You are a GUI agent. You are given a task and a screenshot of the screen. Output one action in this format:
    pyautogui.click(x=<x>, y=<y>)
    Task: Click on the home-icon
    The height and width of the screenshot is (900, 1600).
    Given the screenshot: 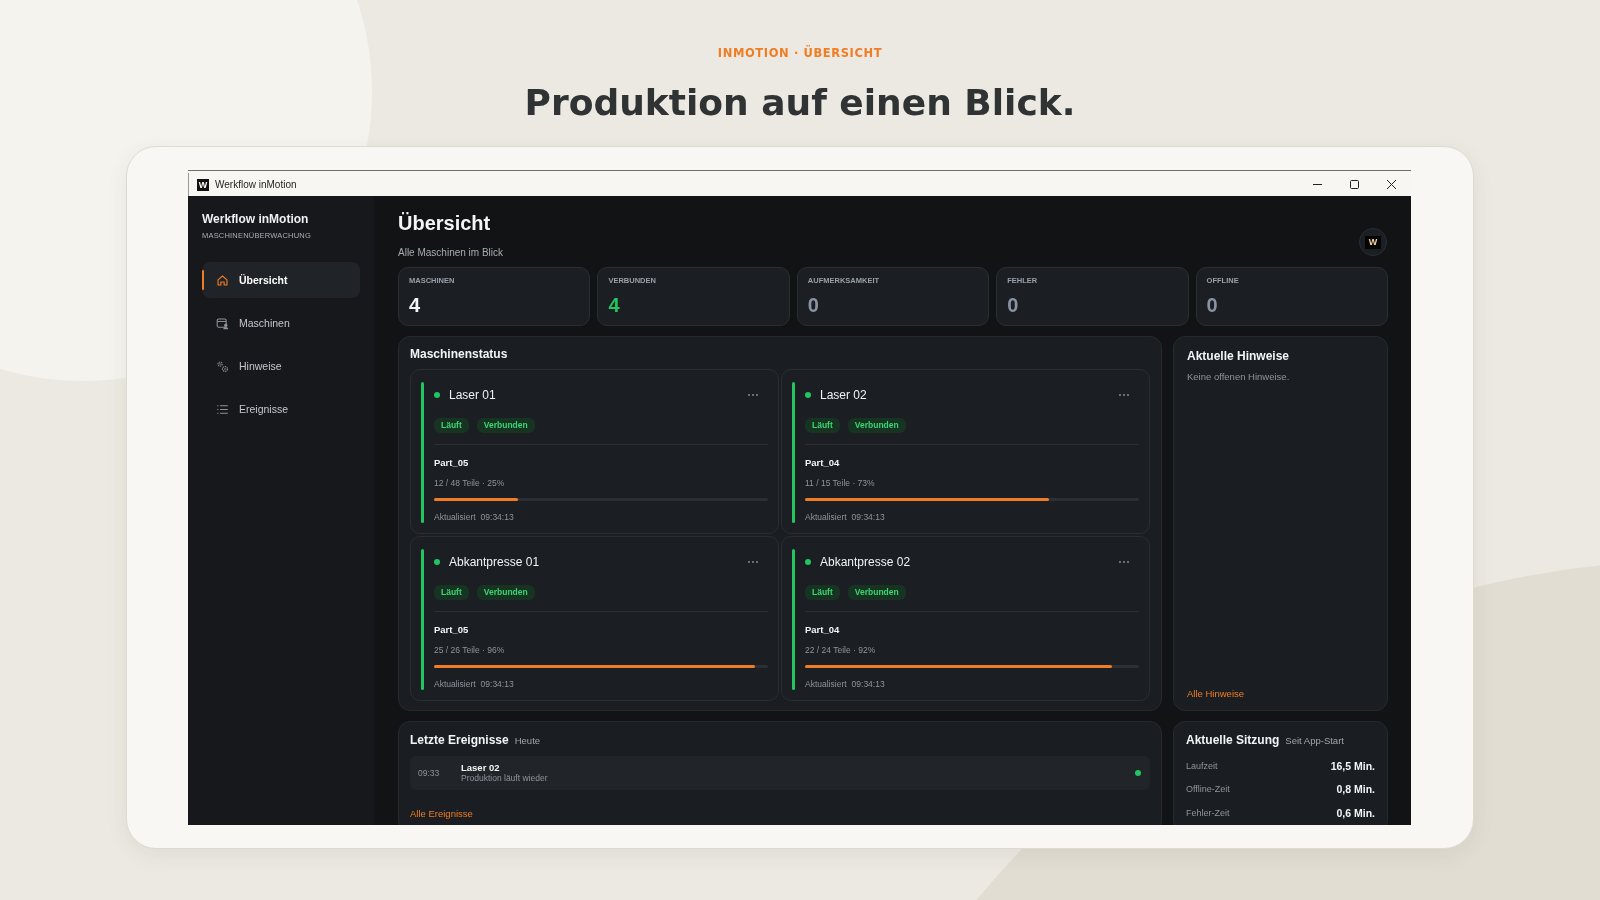 What is the action you would take?
    pyautogui.click(x=222, y=280)
    